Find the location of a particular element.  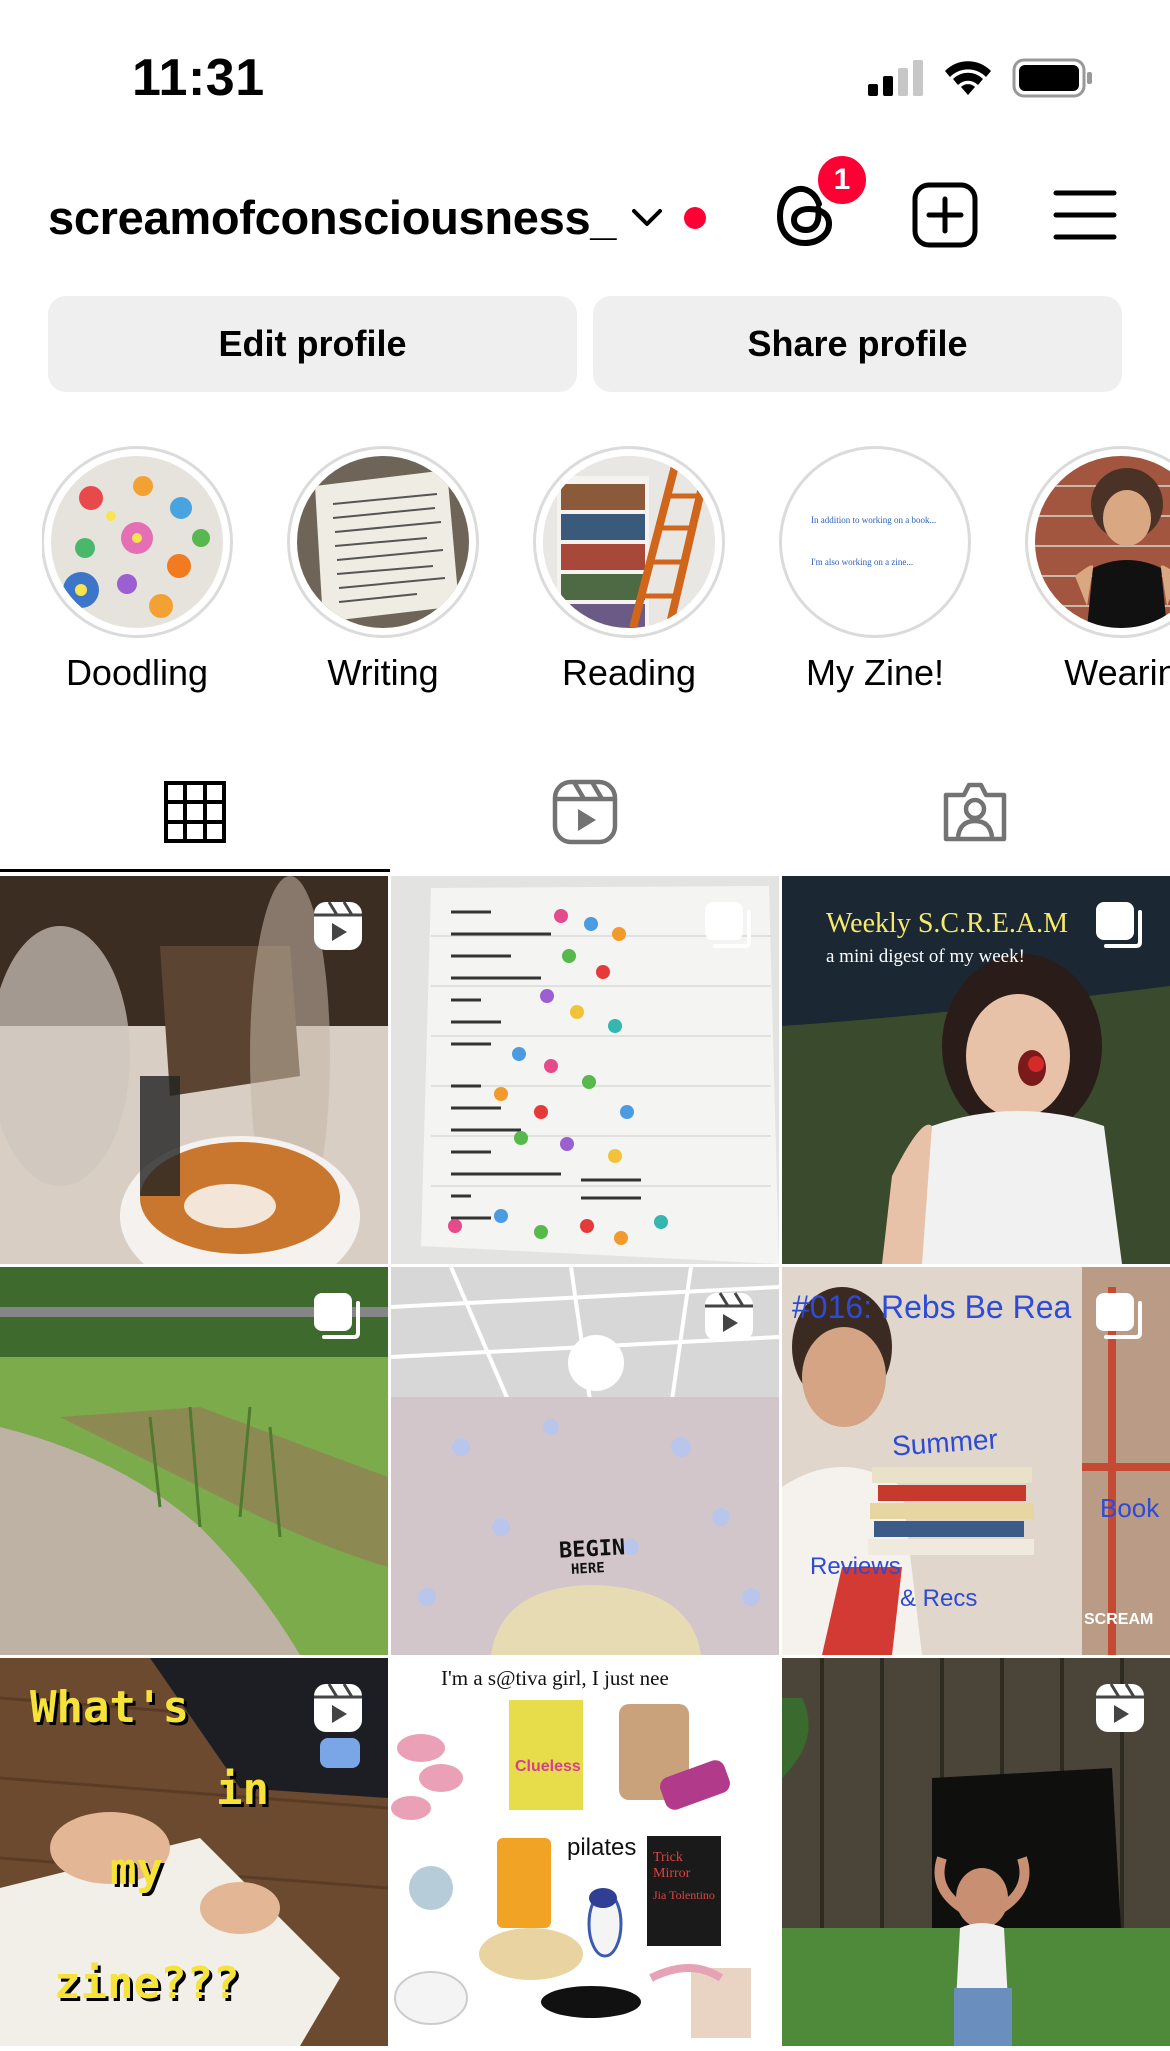

notification-dot is located at coordinates (695, 217).